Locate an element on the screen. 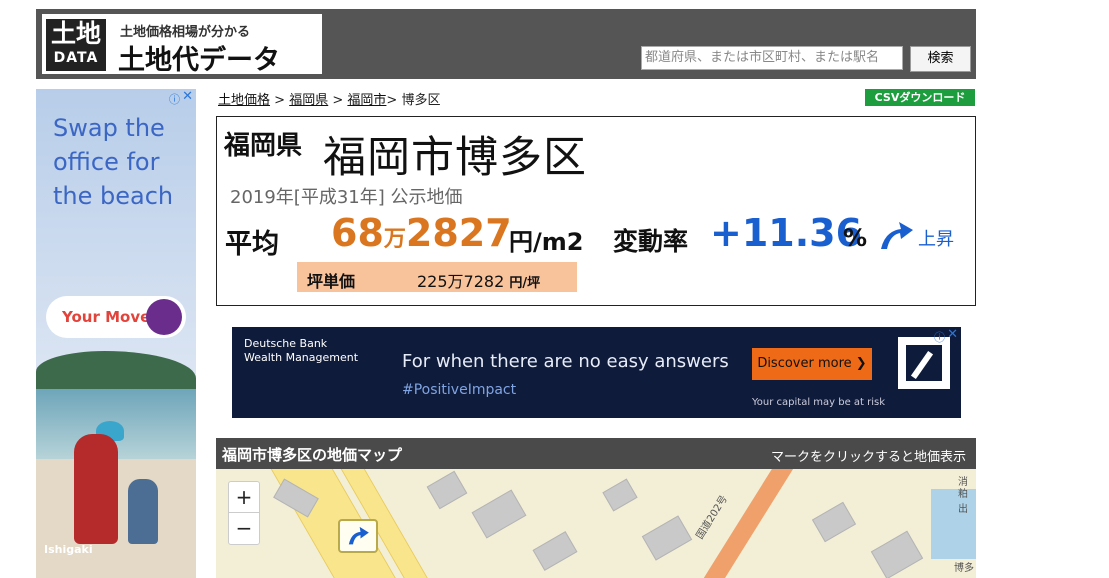 Image resolution: width=1109 pixels, height=578 pixels. percent-sign: % is located at coordinates (855, 238).